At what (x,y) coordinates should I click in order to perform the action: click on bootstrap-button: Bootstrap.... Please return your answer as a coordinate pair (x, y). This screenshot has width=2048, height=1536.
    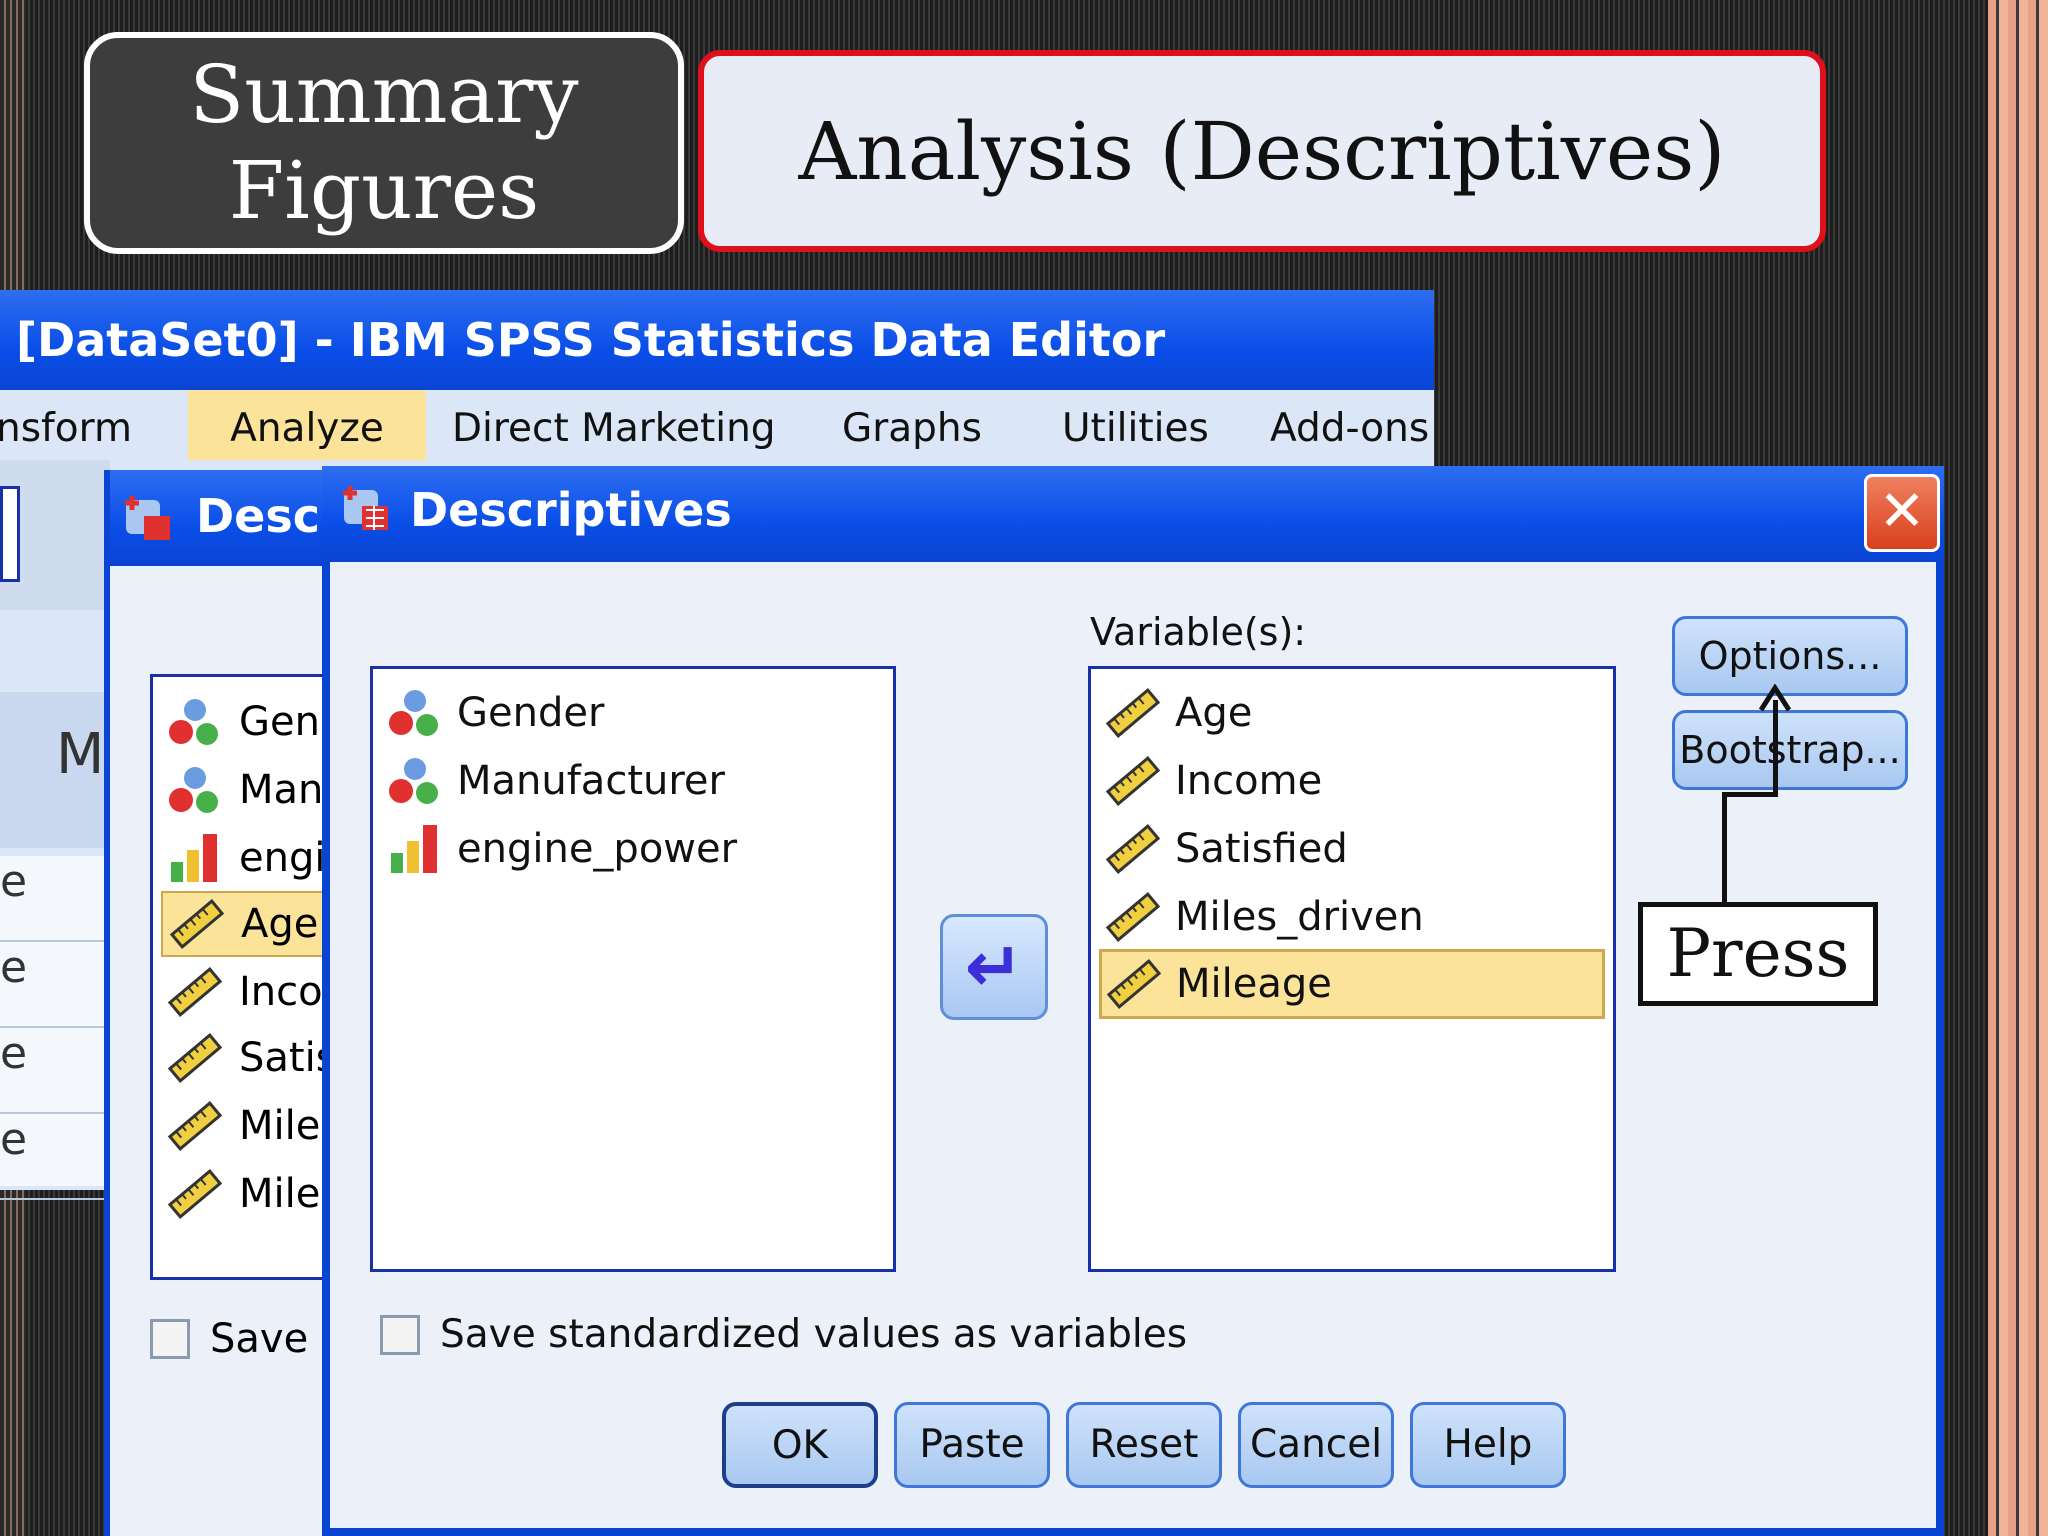
    Looking at the image, I should click on (1790, 750).